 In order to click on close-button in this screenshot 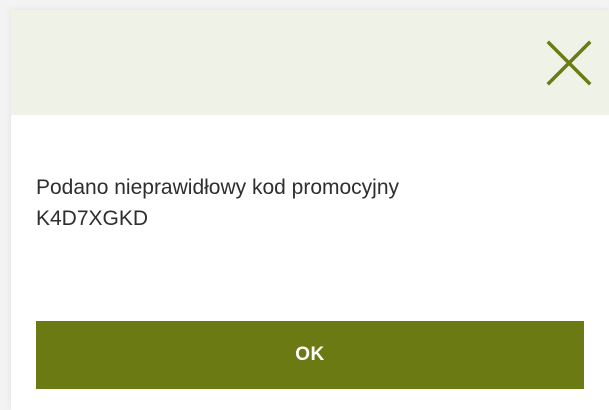, I will do `click(569, 63)`.